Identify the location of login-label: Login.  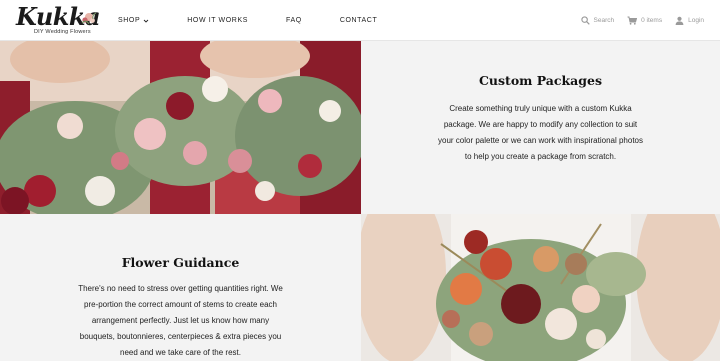
(696, 20).